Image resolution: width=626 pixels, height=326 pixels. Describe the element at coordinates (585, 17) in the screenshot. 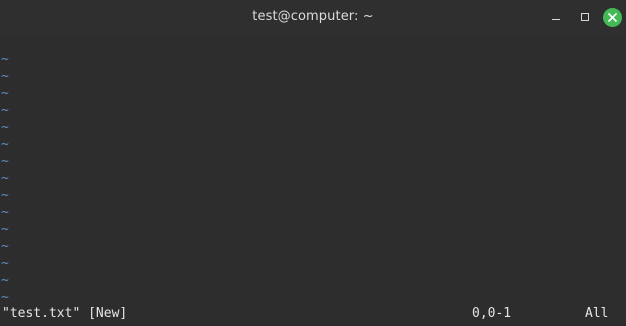

I see `maximize-button` at that location.